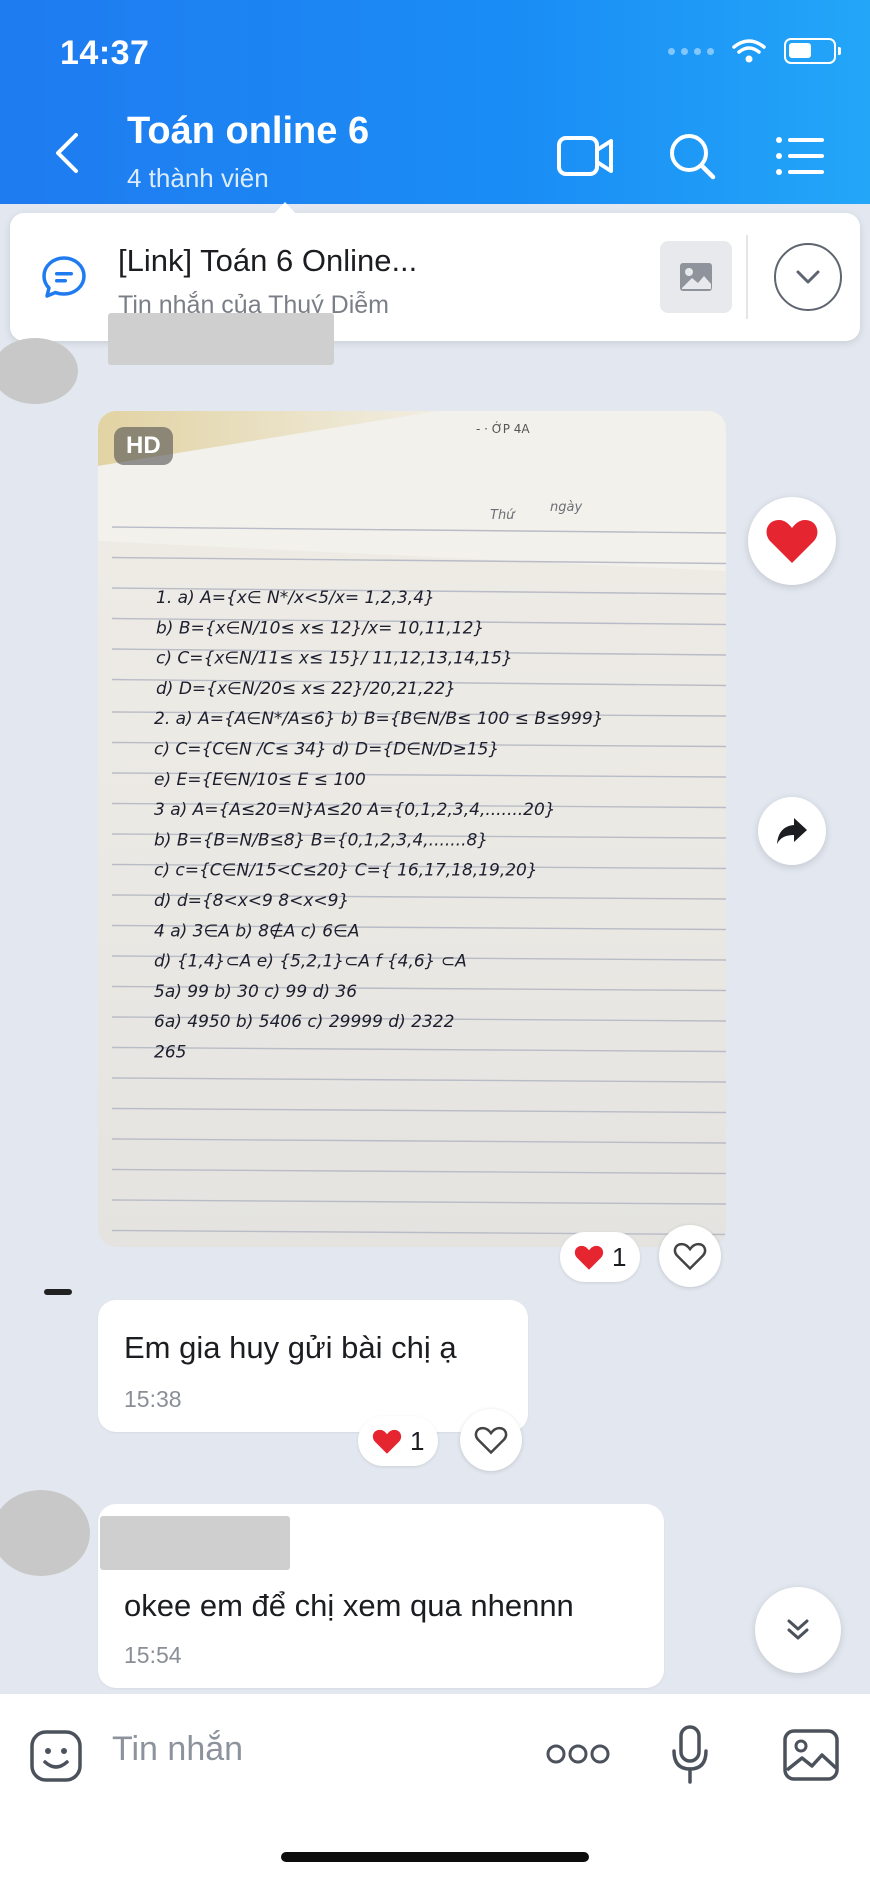  What do you see at coordinates (290, 1347) in the screenshot?
I see `message-text: Em gia huy gửi bài chị ạ` at bounding box center [290, 1347].